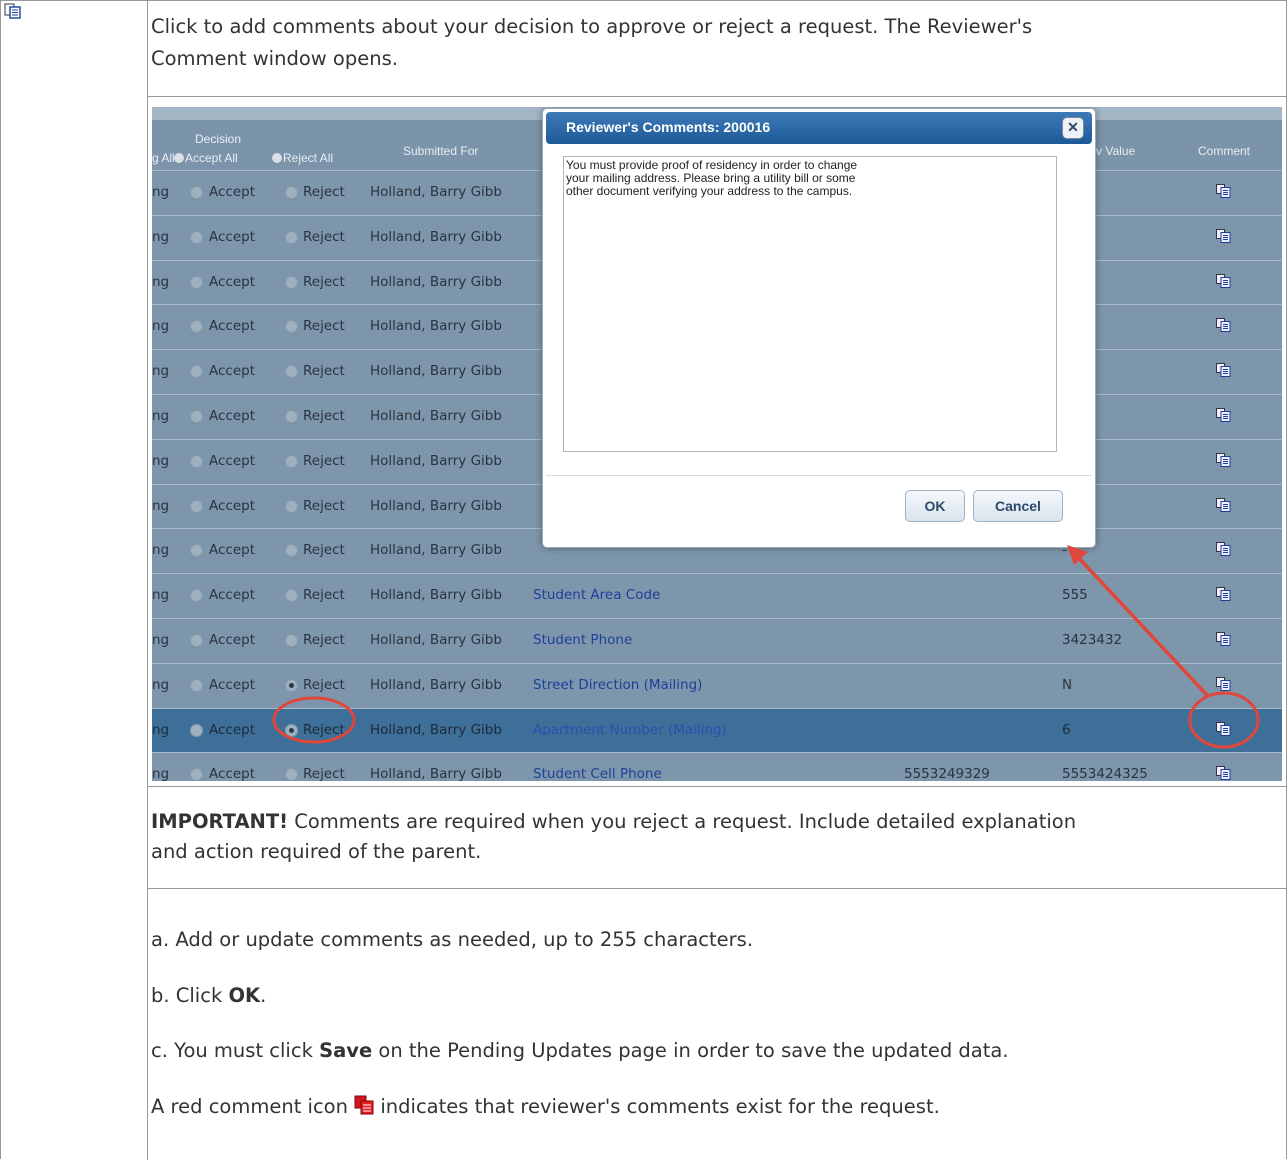 This screenshot has width=1287, height=1160. I want to click on comment-icon, so click(12, 11).